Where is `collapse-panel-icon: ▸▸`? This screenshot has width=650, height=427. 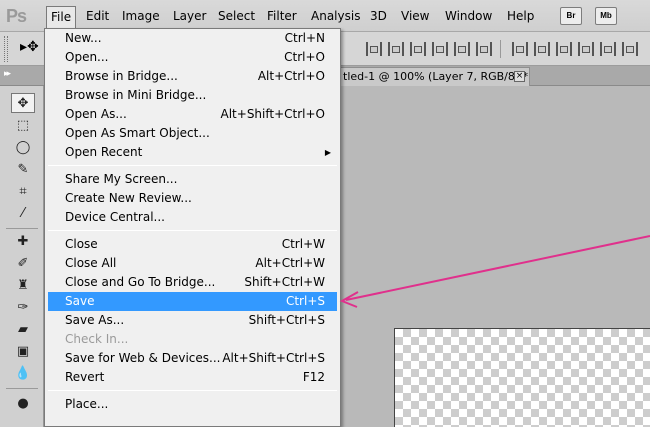 collapse-panel-icon: ▸▸ is located at coordinates (7, 74).